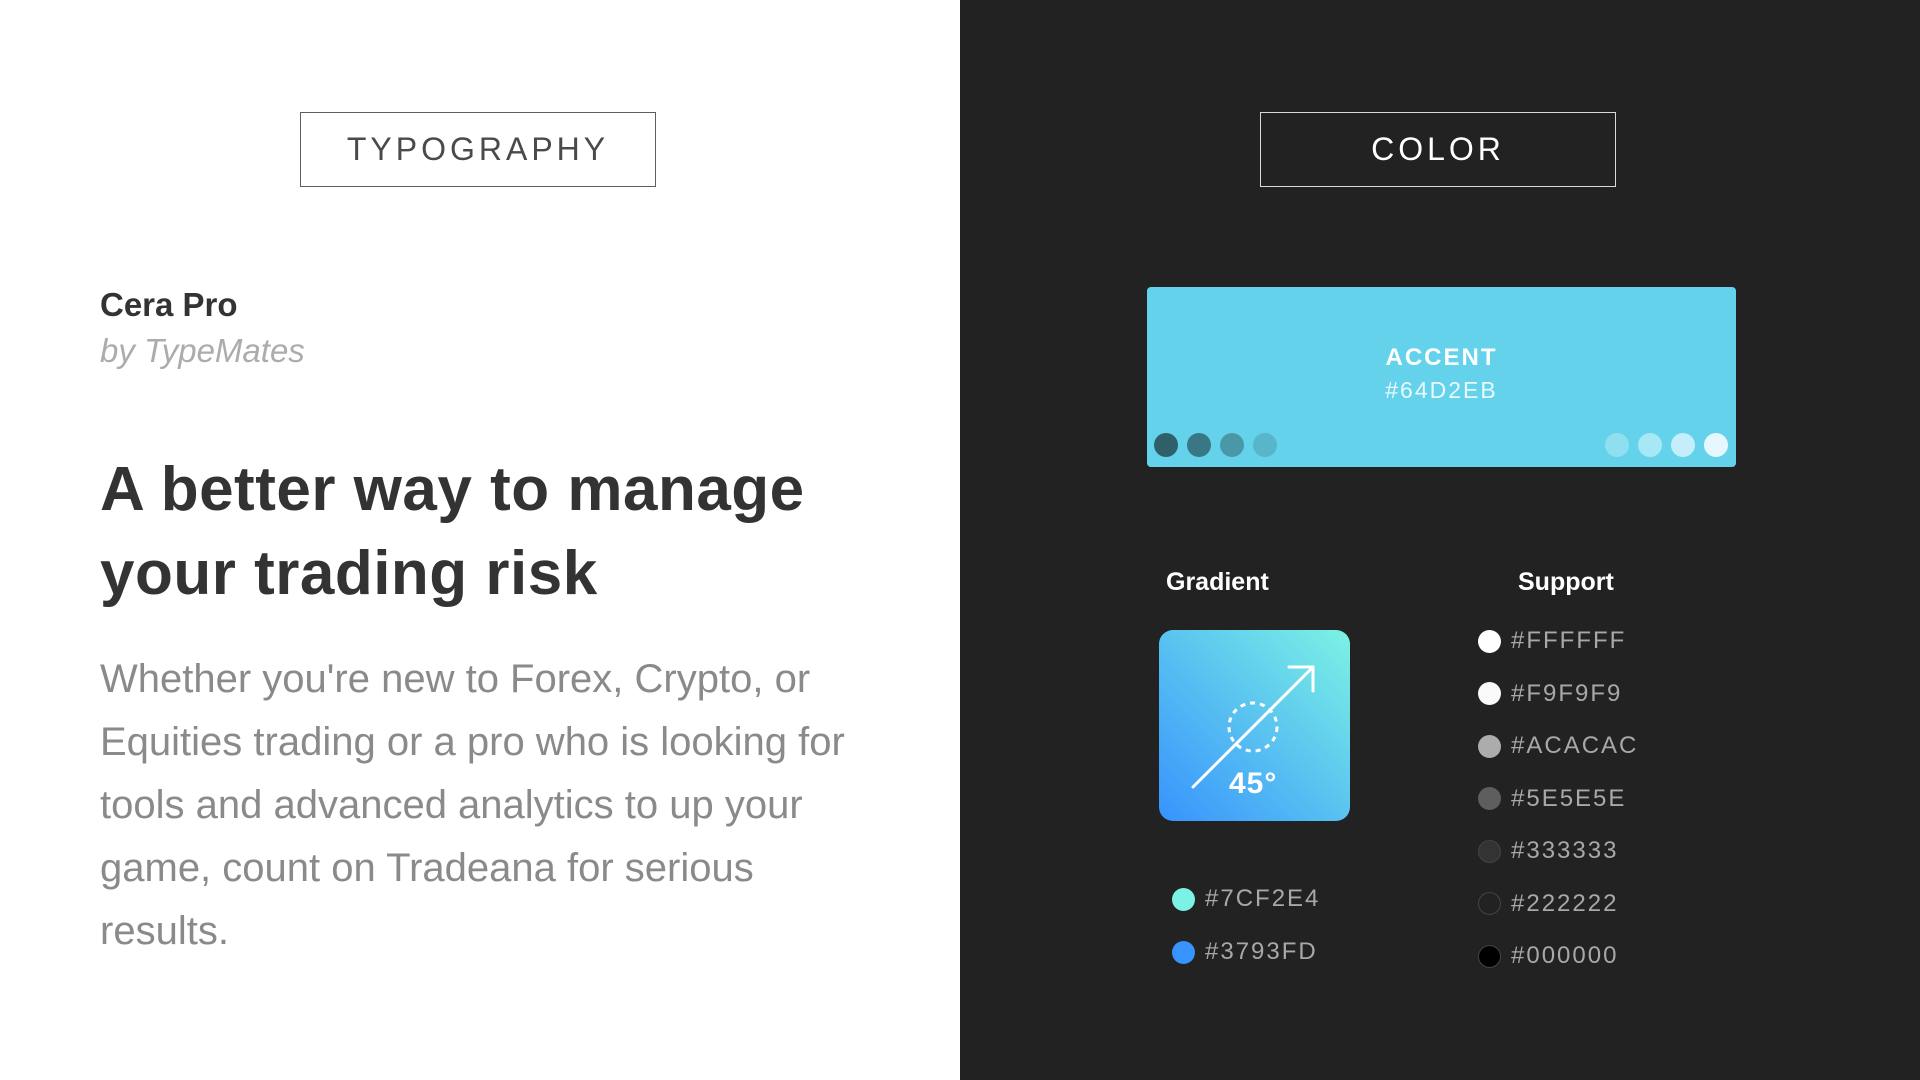 The width and height of the screenshot is (1920, 1080). I want to click on support-swatch-row: #5E5E5E, so click(1552, 799).